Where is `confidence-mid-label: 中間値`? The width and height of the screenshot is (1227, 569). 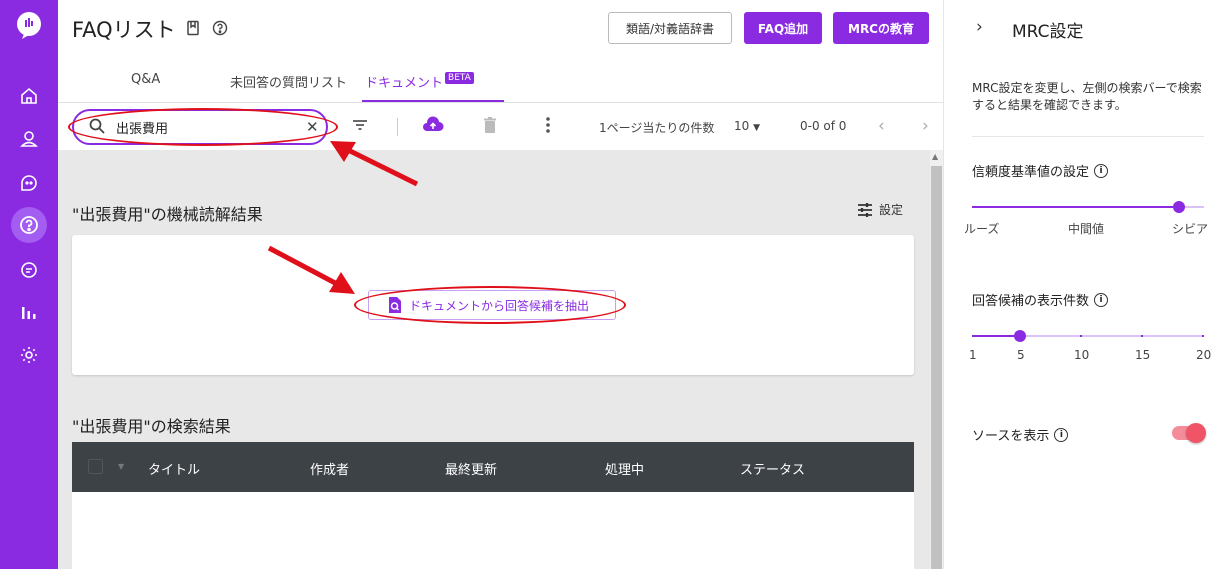 confidence-mid-label: 中間値 is located at coordinates (1086, 229).